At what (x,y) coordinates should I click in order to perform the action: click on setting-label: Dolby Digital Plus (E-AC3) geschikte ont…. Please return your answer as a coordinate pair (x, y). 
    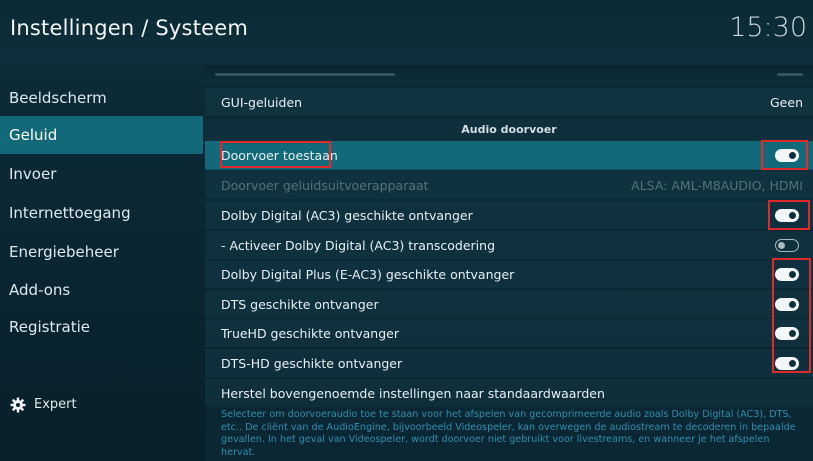
    Looking at the image, I should click on (368, 274).